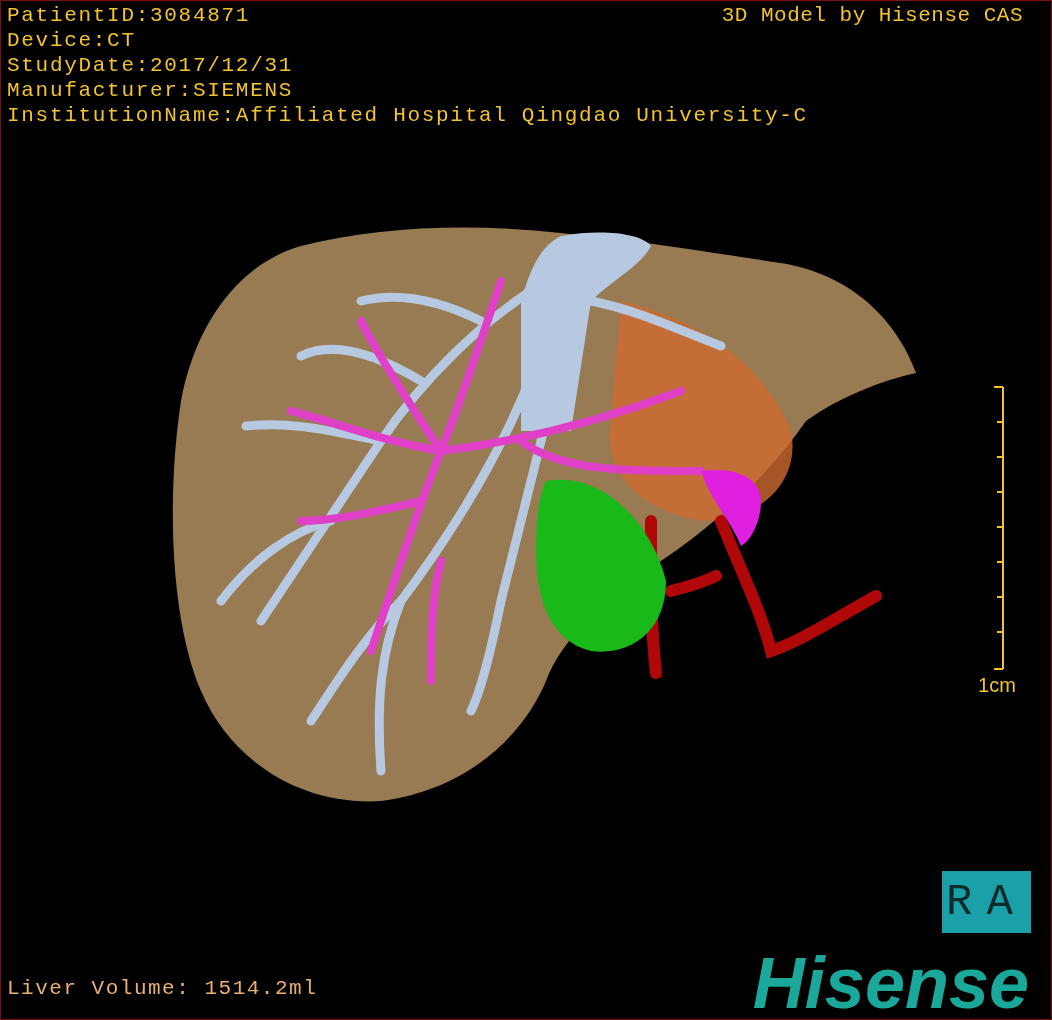 This screenshot has width=1052, height=1020. Describe the element at coordinates (129, 15) in the screenshot. I see `info-line: PatientID:3084871` at that location.